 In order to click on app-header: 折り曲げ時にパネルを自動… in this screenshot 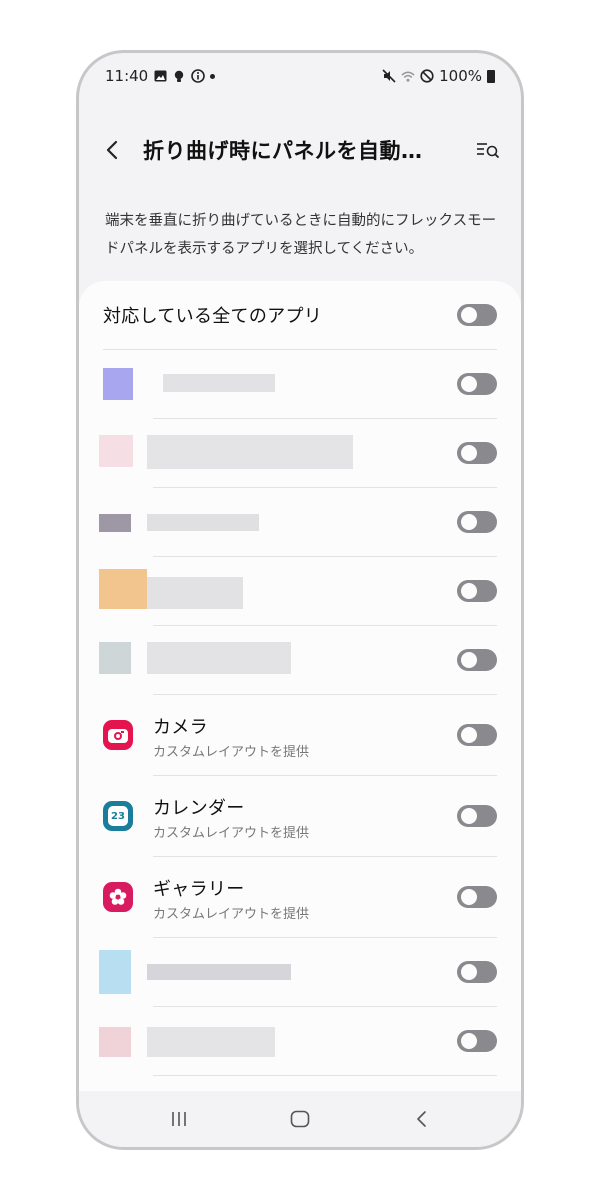, I will do `click(300, 150)`.